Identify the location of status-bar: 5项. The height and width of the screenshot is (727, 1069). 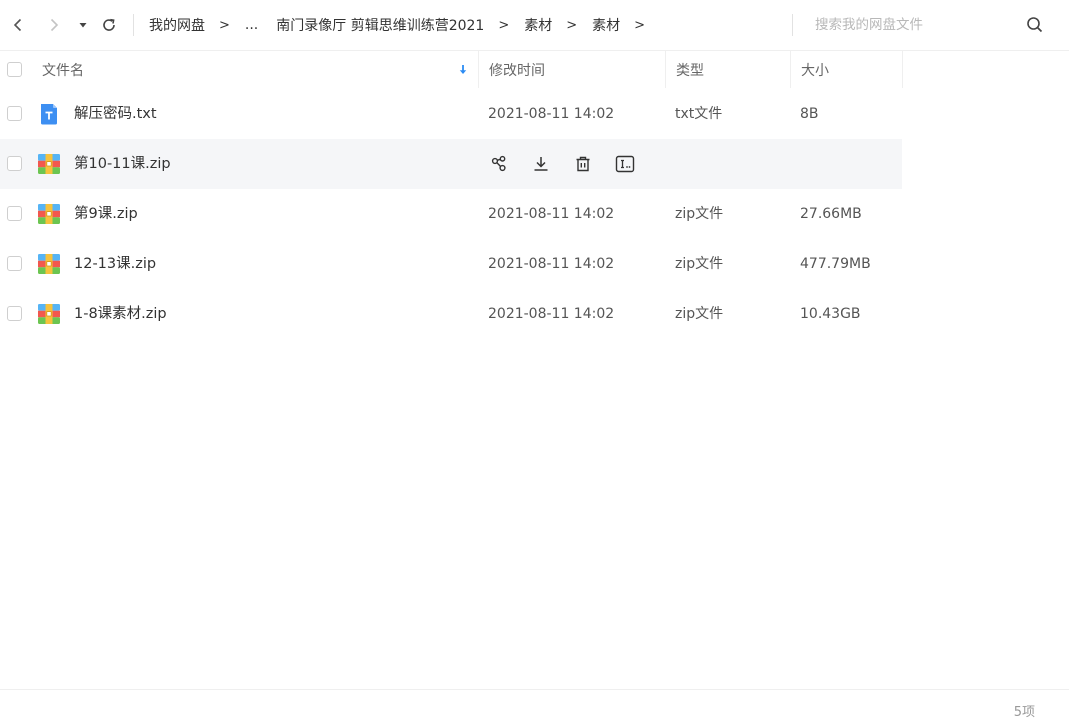
(534, 708).